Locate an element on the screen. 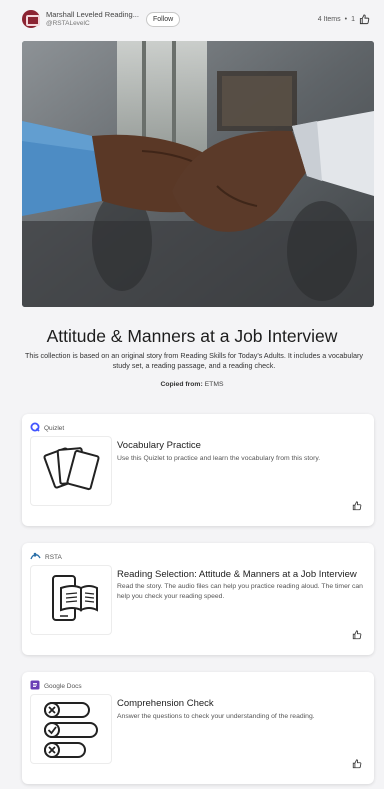  card-title: Comprehension Check is located at coordinates (165, 703).